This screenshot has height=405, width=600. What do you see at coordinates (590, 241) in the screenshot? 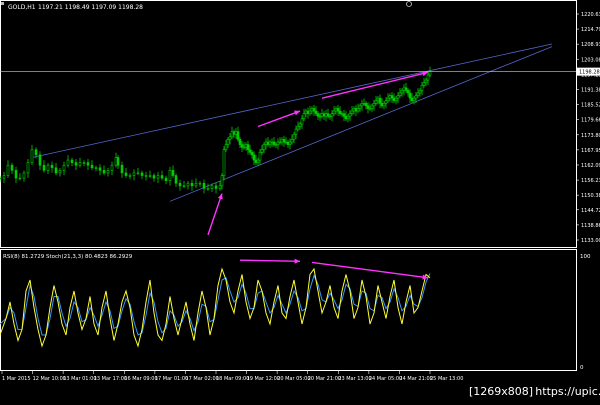
I see `price-tick-label: 1133.00` at bounding box center [590, 241].